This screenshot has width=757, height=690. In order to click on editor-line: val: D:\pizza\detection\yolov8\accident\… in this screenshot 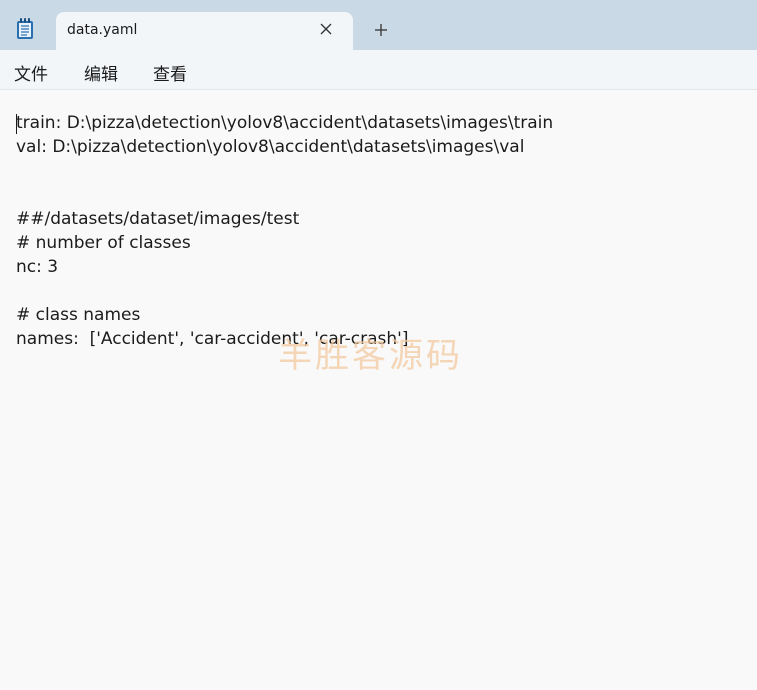, I will do `click(270, 147)`.